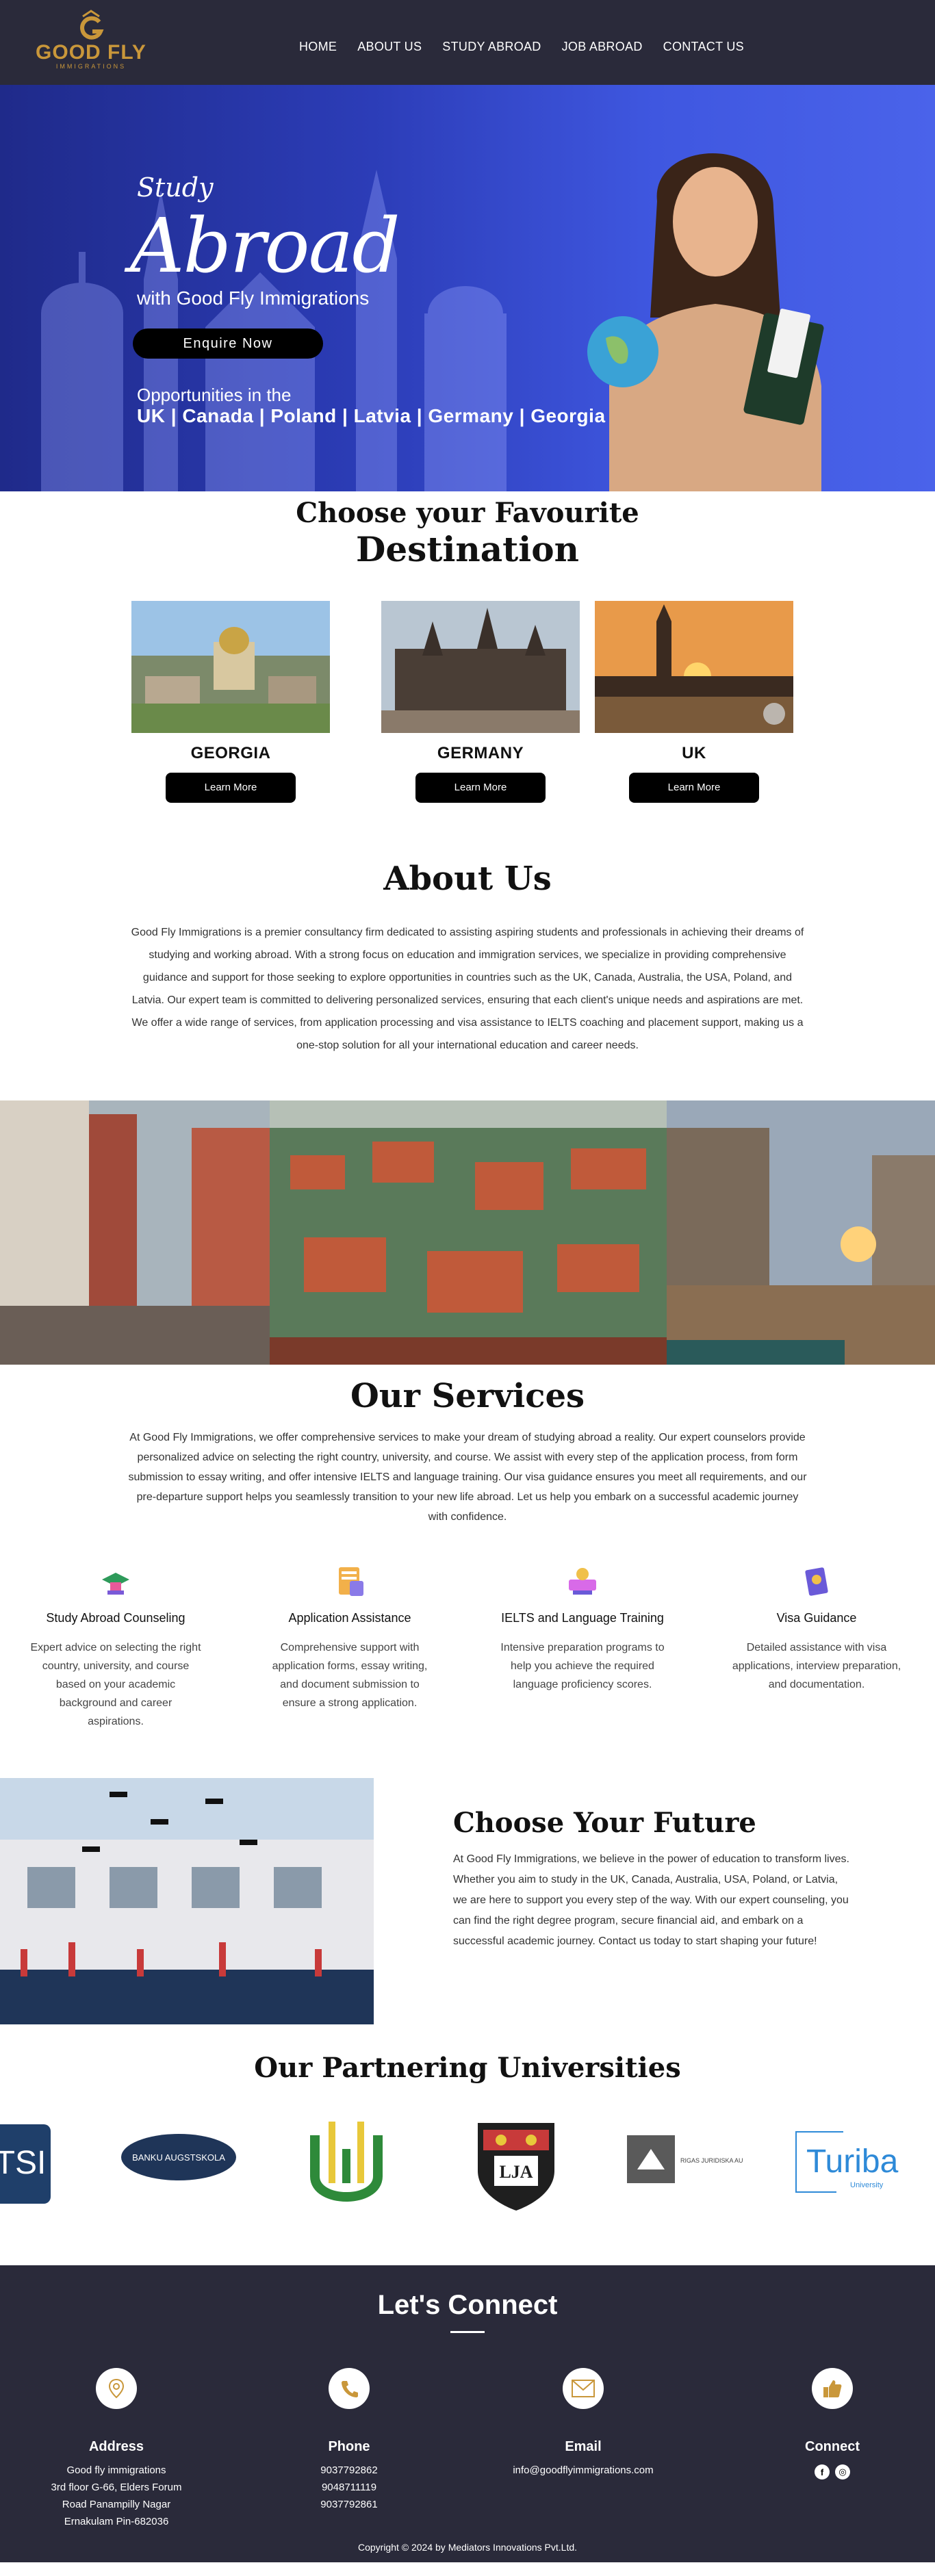  Describe the element at coordinates (867, 2185) in the screenshot. I see `svg-text: University` at that location.